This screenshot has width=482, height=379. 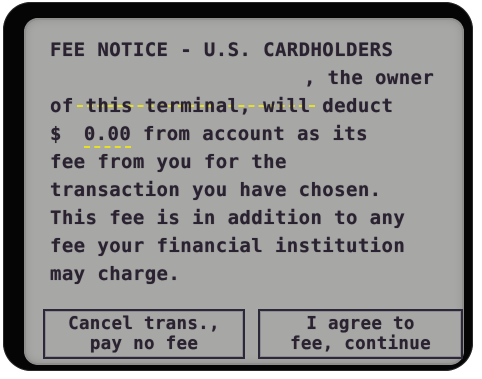 I want to click on agree-button-line2: fee, continue, so click(x=360, y=344).